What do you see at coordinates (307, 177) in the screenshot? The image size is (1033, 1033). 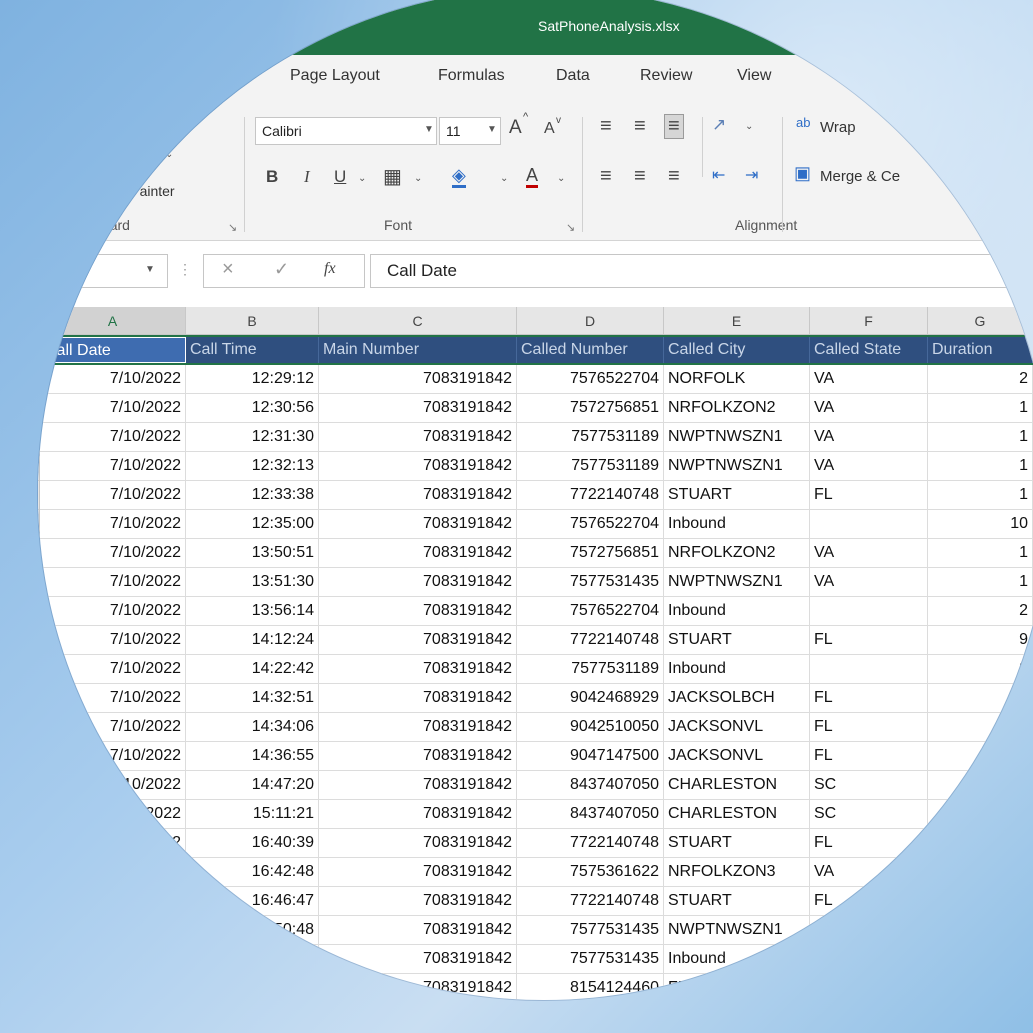 I see `italic-button: I` at bounding box center [307, 177].